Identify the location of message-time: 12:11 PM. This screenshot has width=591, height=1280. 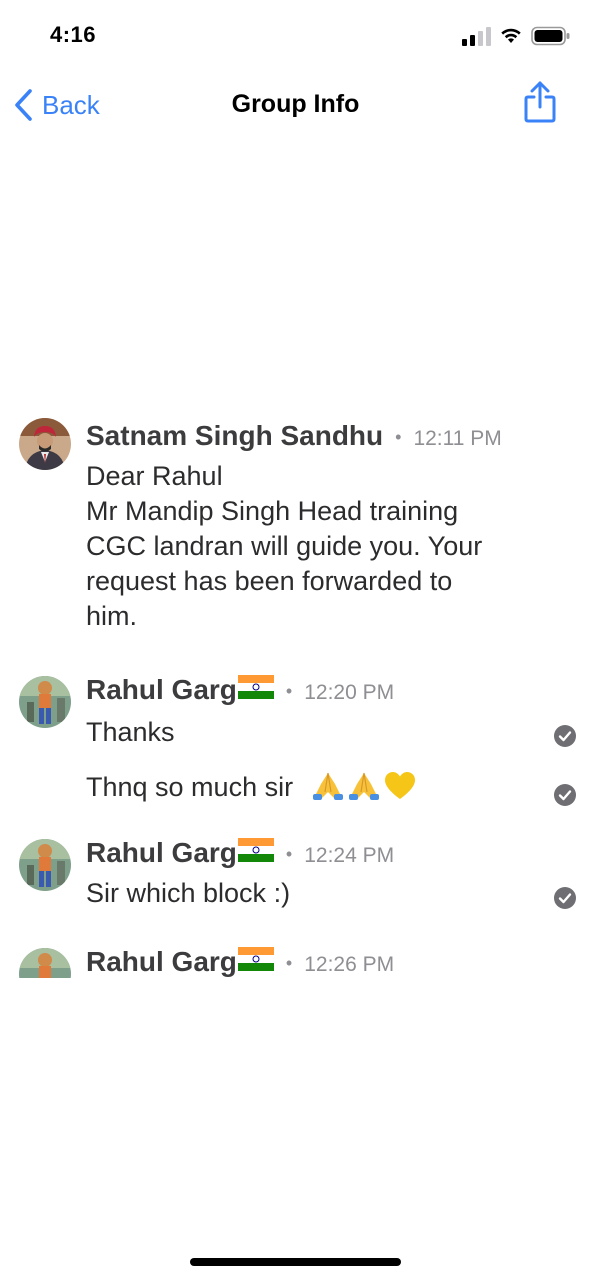
(457, 438).